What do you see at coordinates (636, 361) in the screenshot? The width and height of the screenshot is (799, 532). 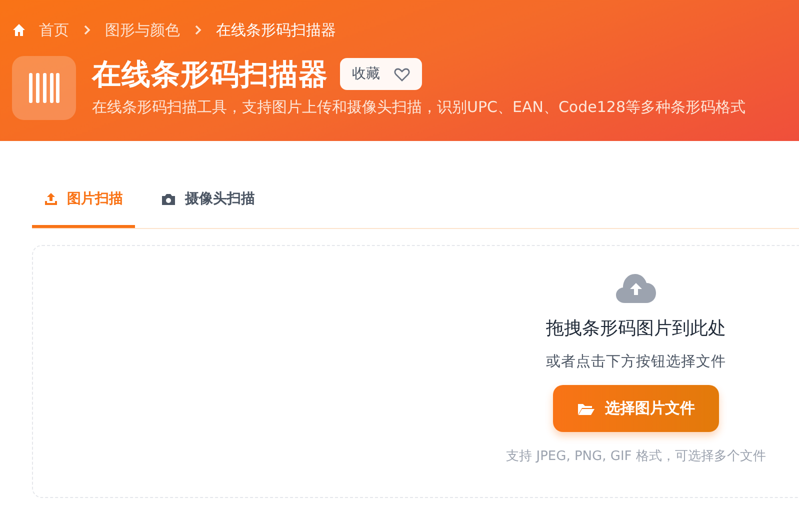 I see `drop-subtitle: 或者点击下方按钮选择文件` at bounding box center [636, 361].